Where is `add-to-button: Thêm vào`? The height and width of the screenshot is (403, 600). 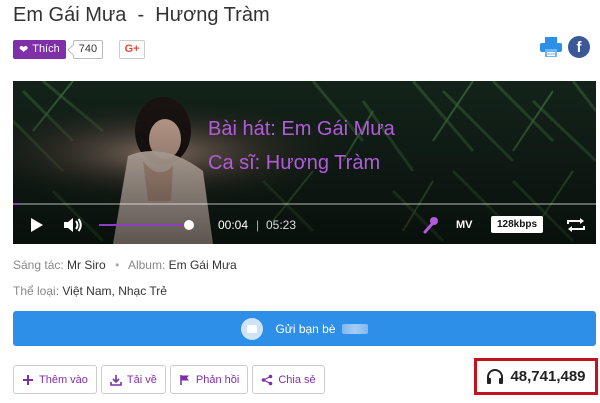
add-to-button: Thêm vào is located at coordinates (55, 379).